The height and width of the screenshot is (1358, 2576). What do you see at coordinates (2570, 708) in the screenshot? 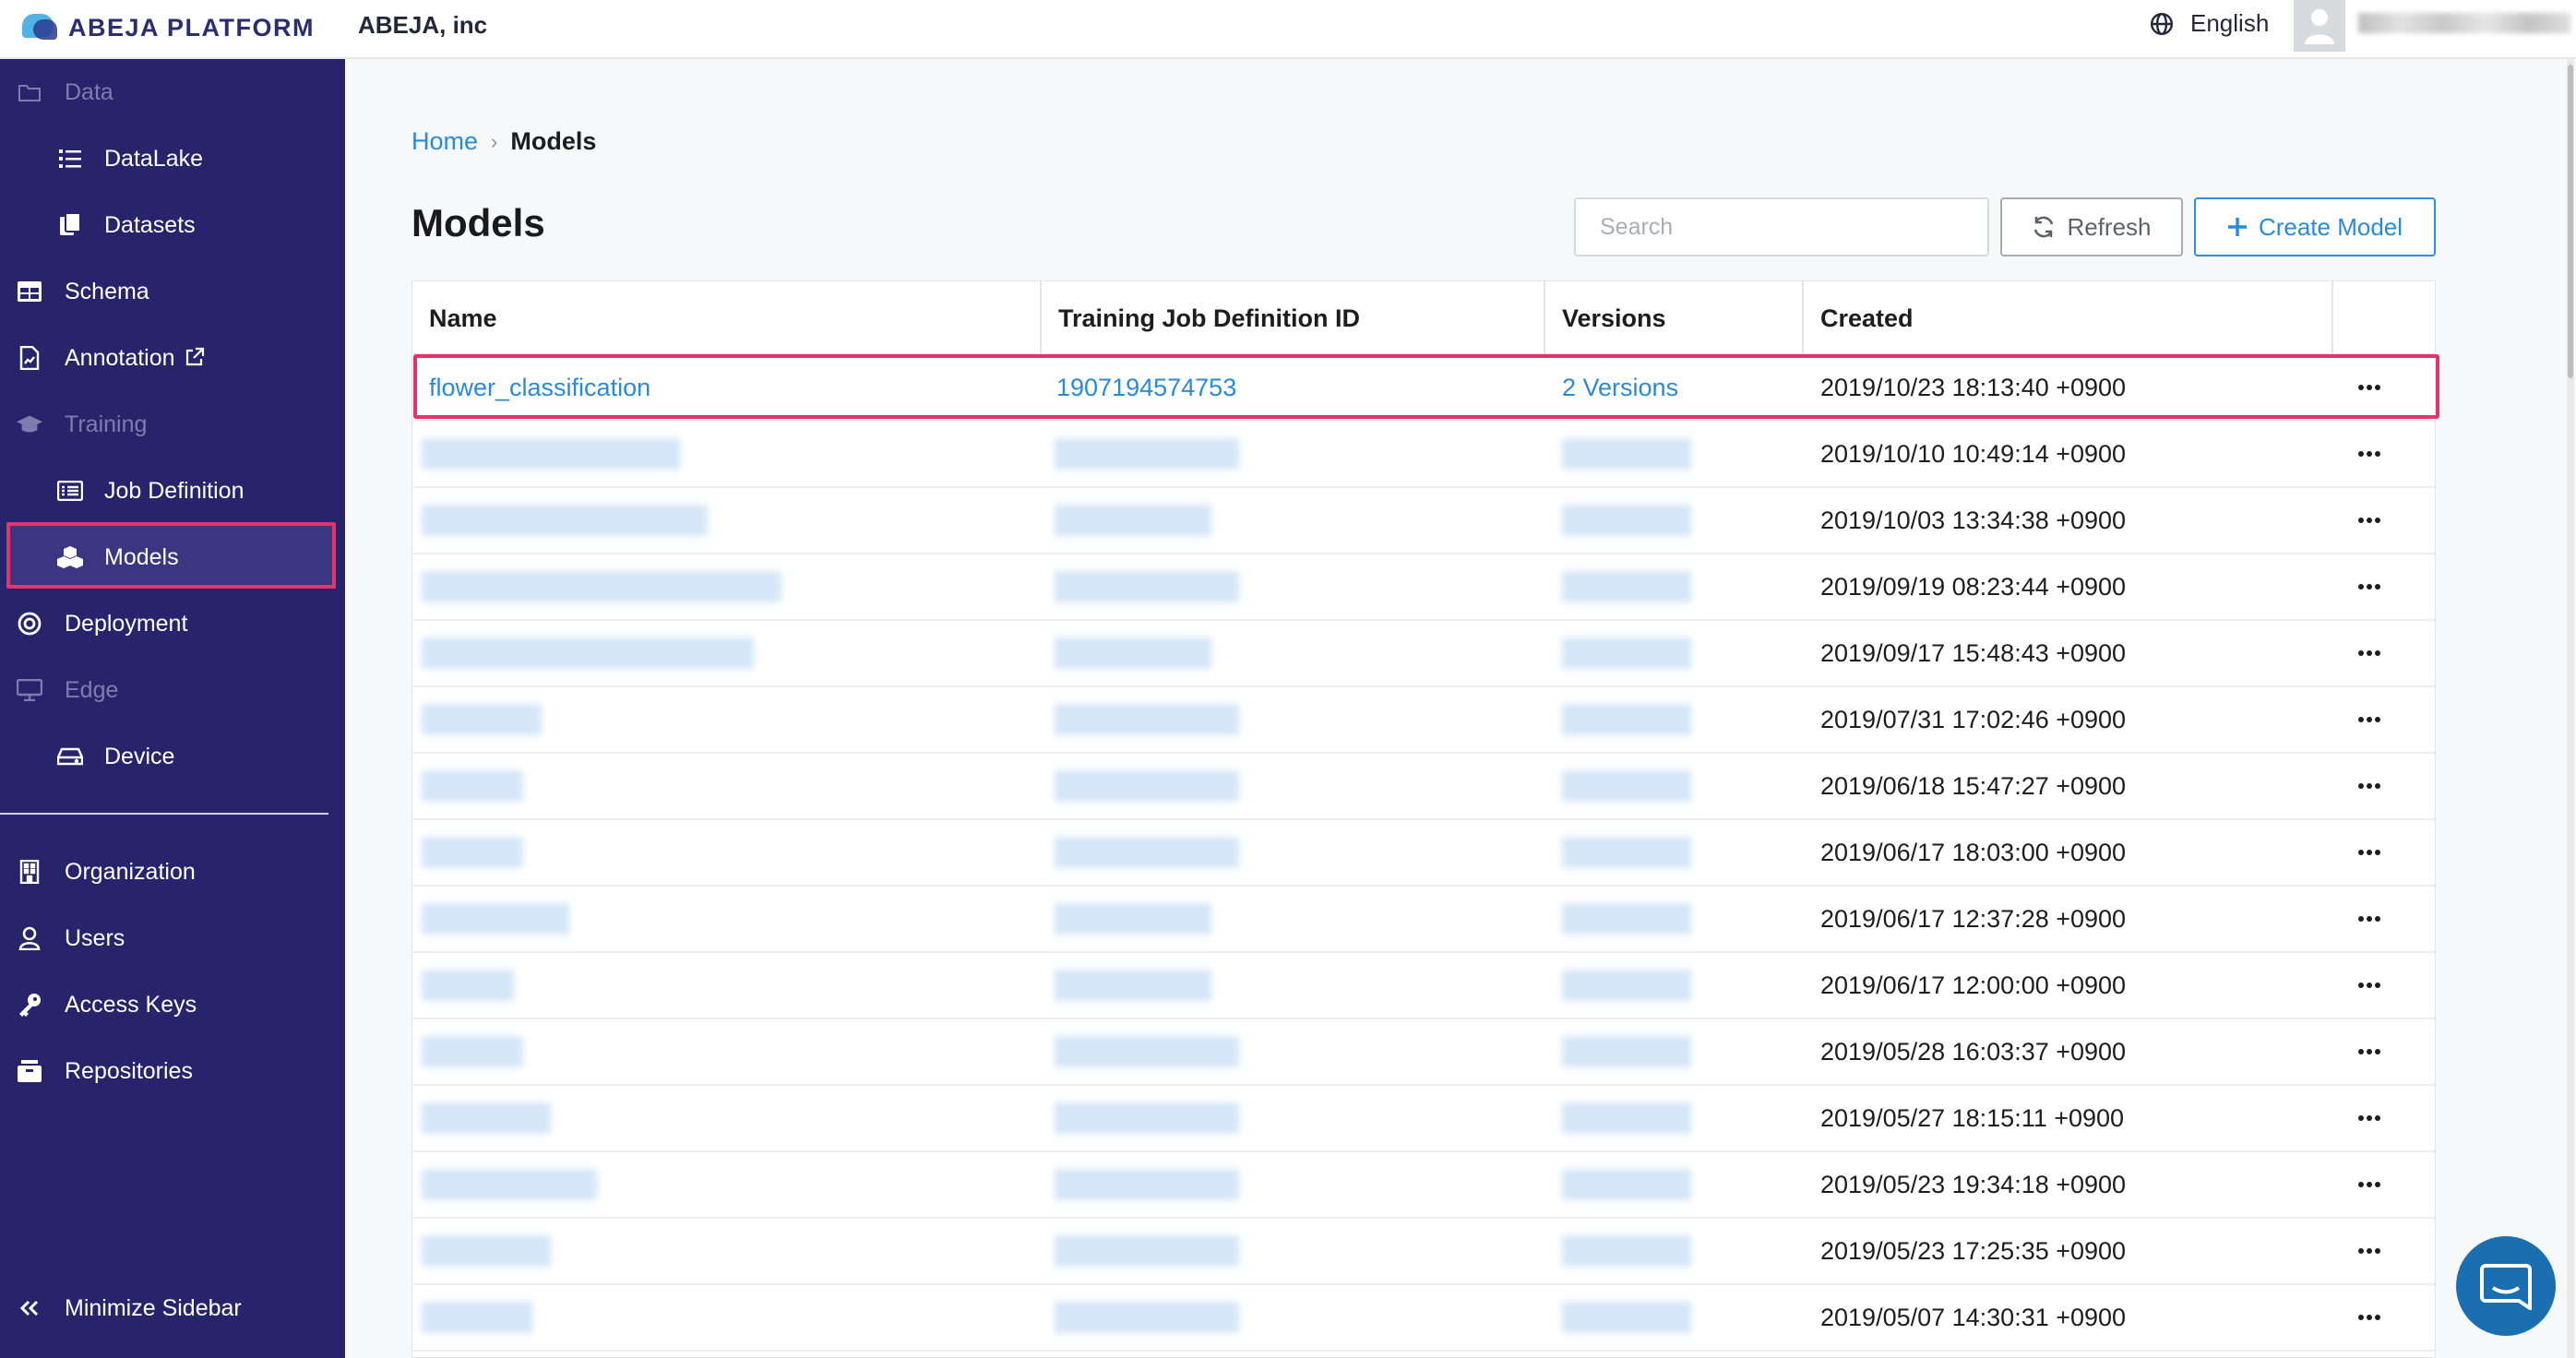
I see `page-scrollbar` at bounding box center [2570, 708].